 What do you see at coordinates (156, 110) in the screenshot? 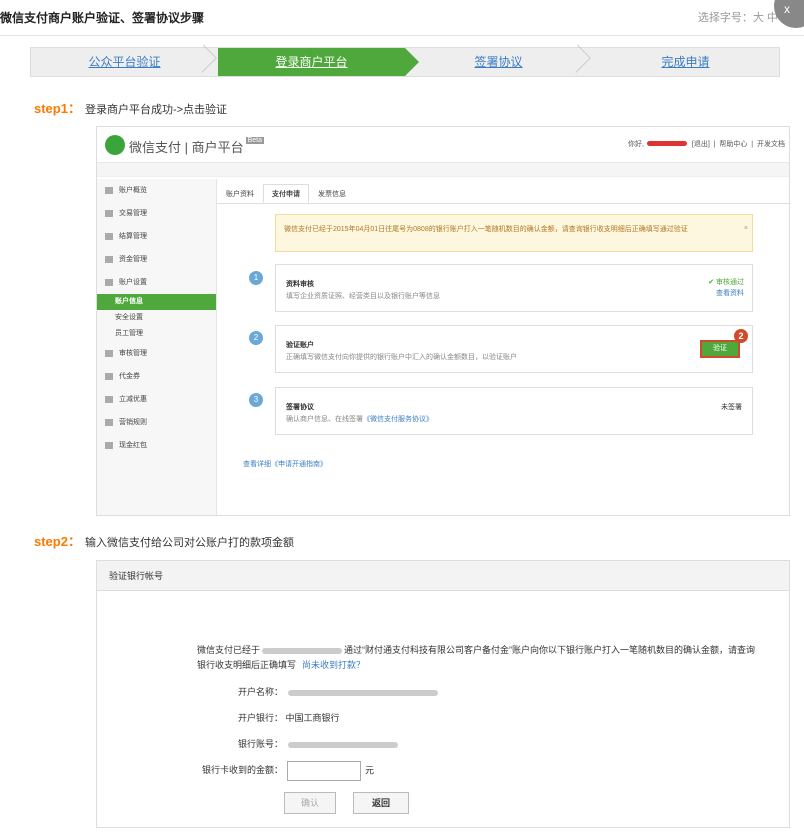
I see `step1-desc: 登录商户平台成功->点击验证` at bounding box center [156, 110].